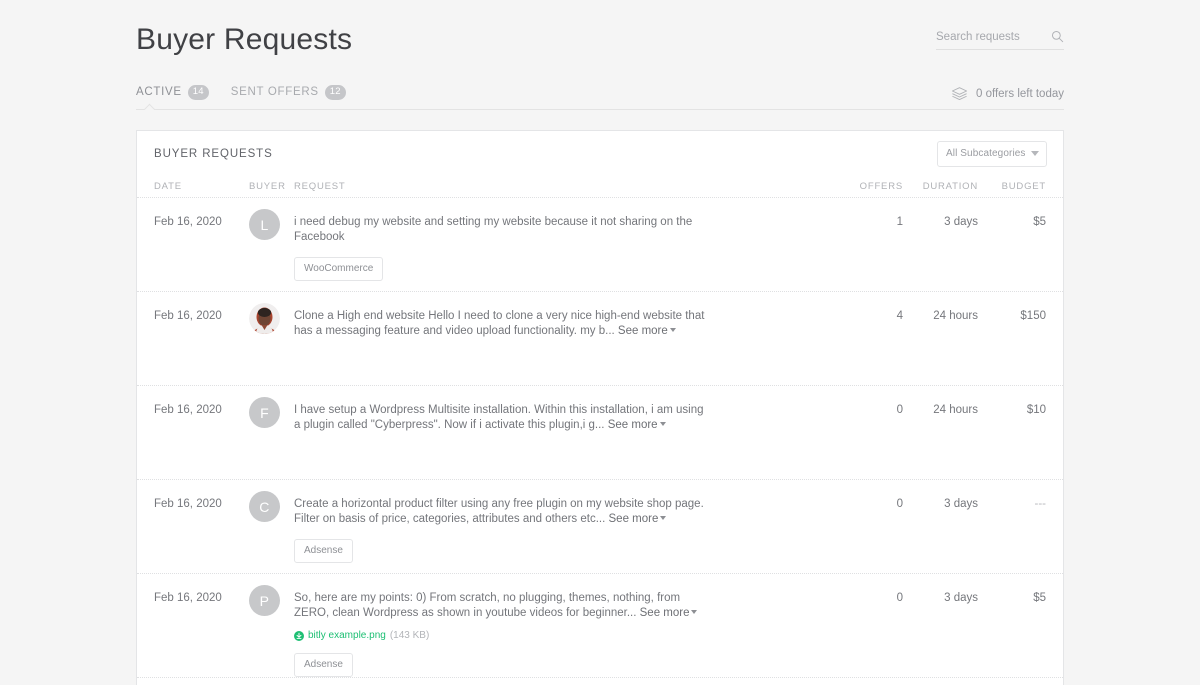 Image resolution: width=1200 pixels, height=685 pixels. What do you see at coordinates (347, 635) in the screenshot?
I see `attachment-name: bitly example.png` at bounding box center [347, 635].